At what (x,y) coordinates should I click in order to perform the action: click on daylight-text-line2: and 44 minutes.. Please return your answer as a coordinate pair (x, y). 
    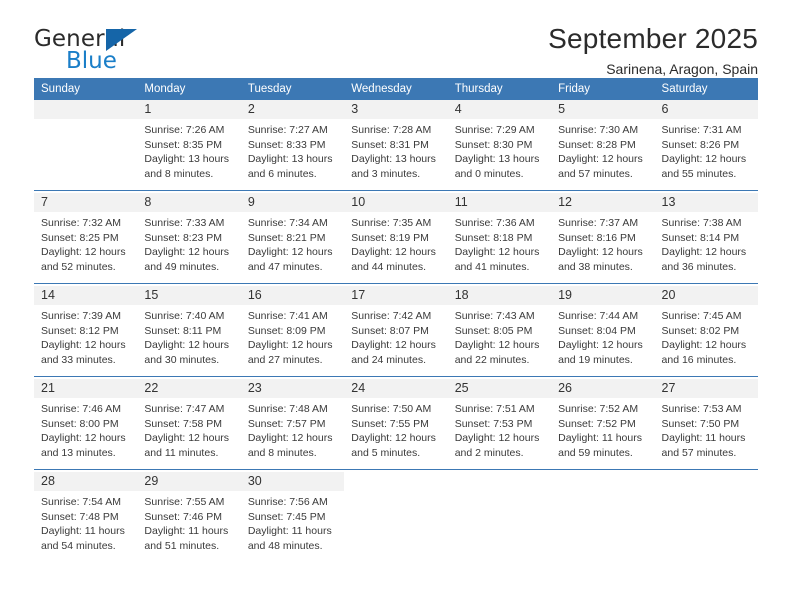
    Looking at the image, I should click on (388, 266).